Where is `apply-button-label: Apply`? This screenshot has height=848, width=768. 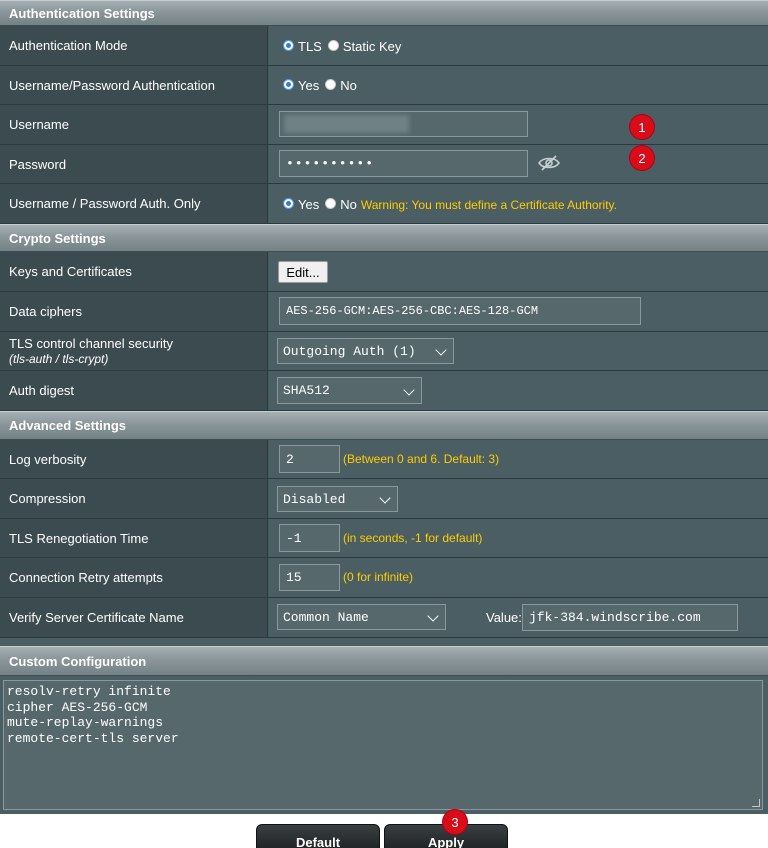 apply-button-label: Apply is located at coordinates (446, 841).